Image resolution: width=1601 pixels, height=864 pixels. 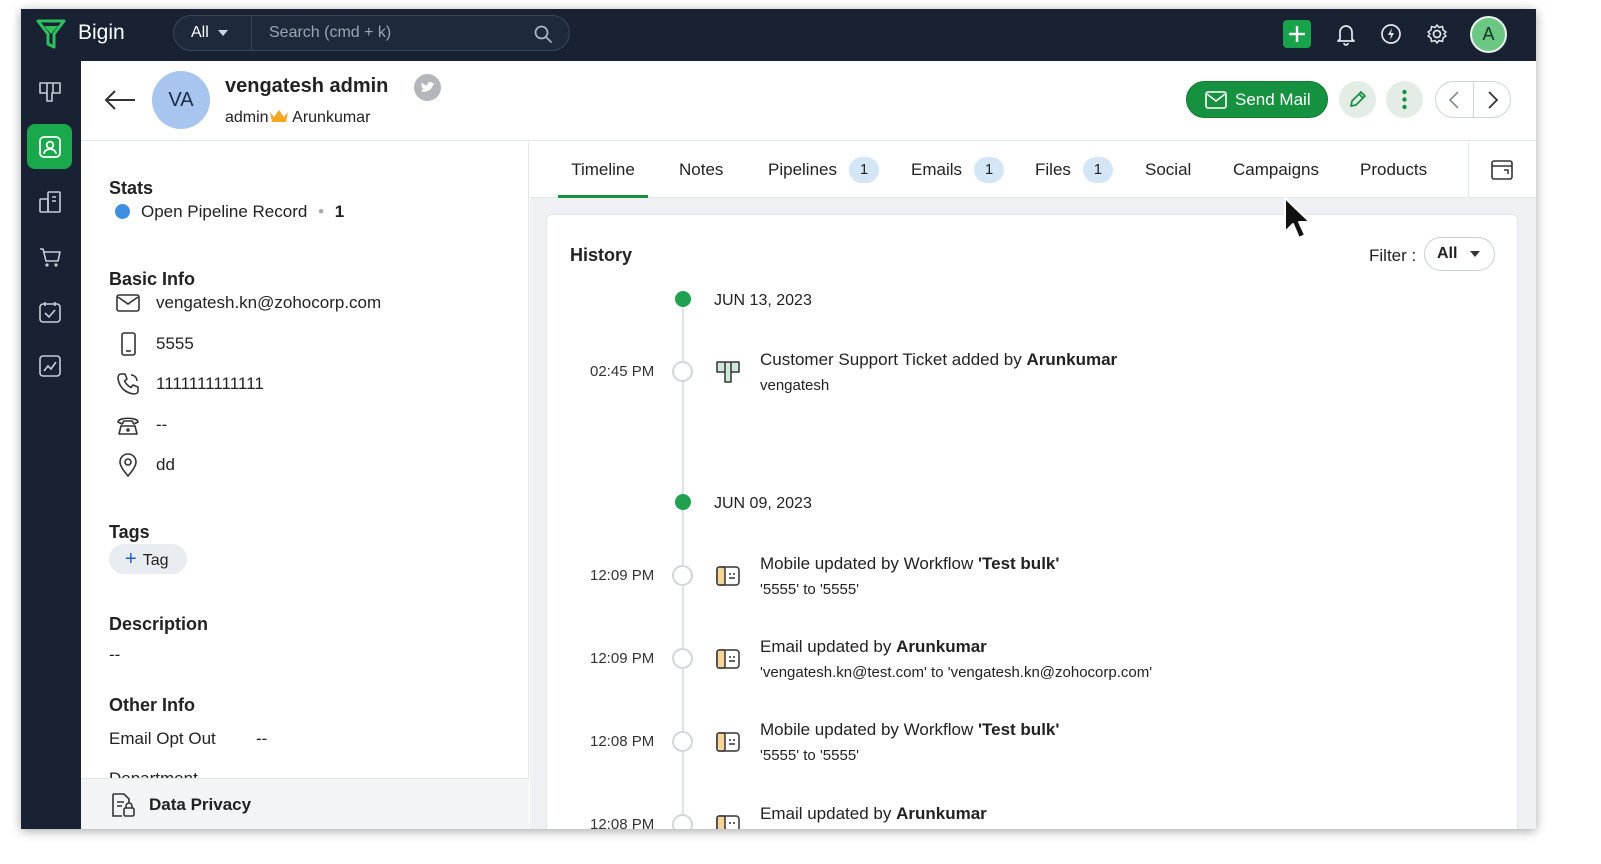 What do you see at coordinates (864, 170) in the screenshot?
I see `count-badge: 1` at bounding box center [864, 170].